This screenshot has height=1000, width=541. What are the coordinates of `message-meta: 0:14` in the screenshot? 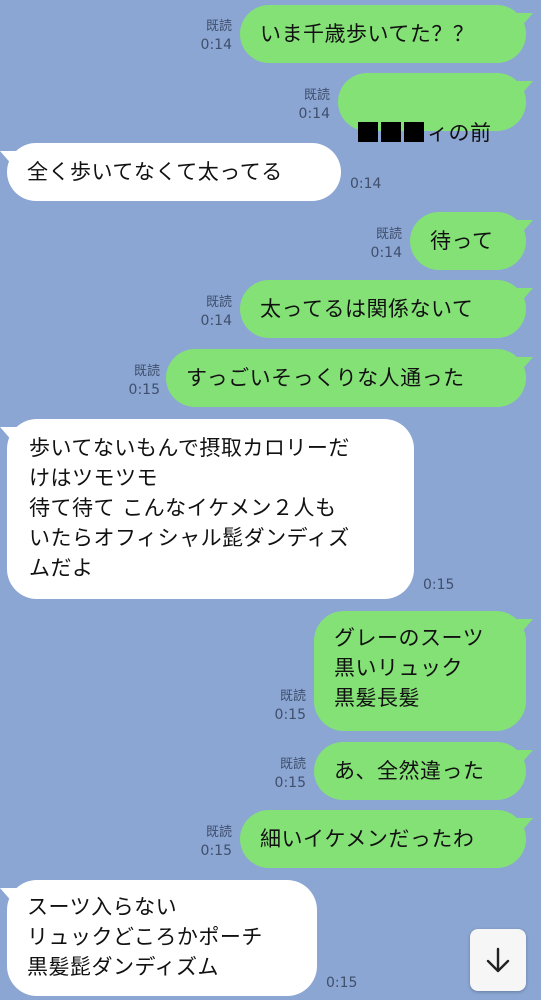 It's located at (365, 184).